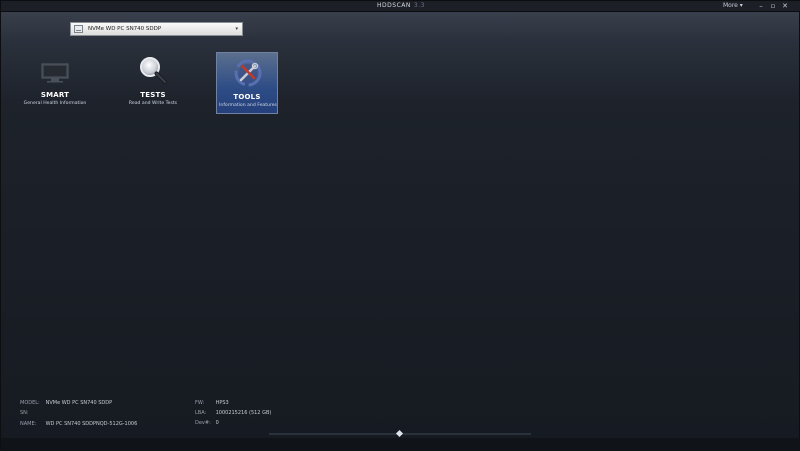  Describe the element at coordinates (55, 103) in the screenshot. I see `smart-description: General Health Information` at that location.